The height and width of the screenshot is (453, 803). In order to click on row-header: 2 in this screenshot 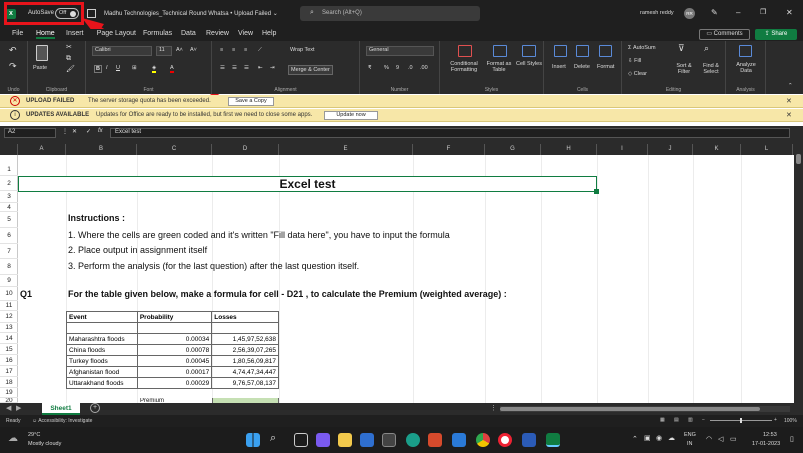, I will do `click(9, 183)`.